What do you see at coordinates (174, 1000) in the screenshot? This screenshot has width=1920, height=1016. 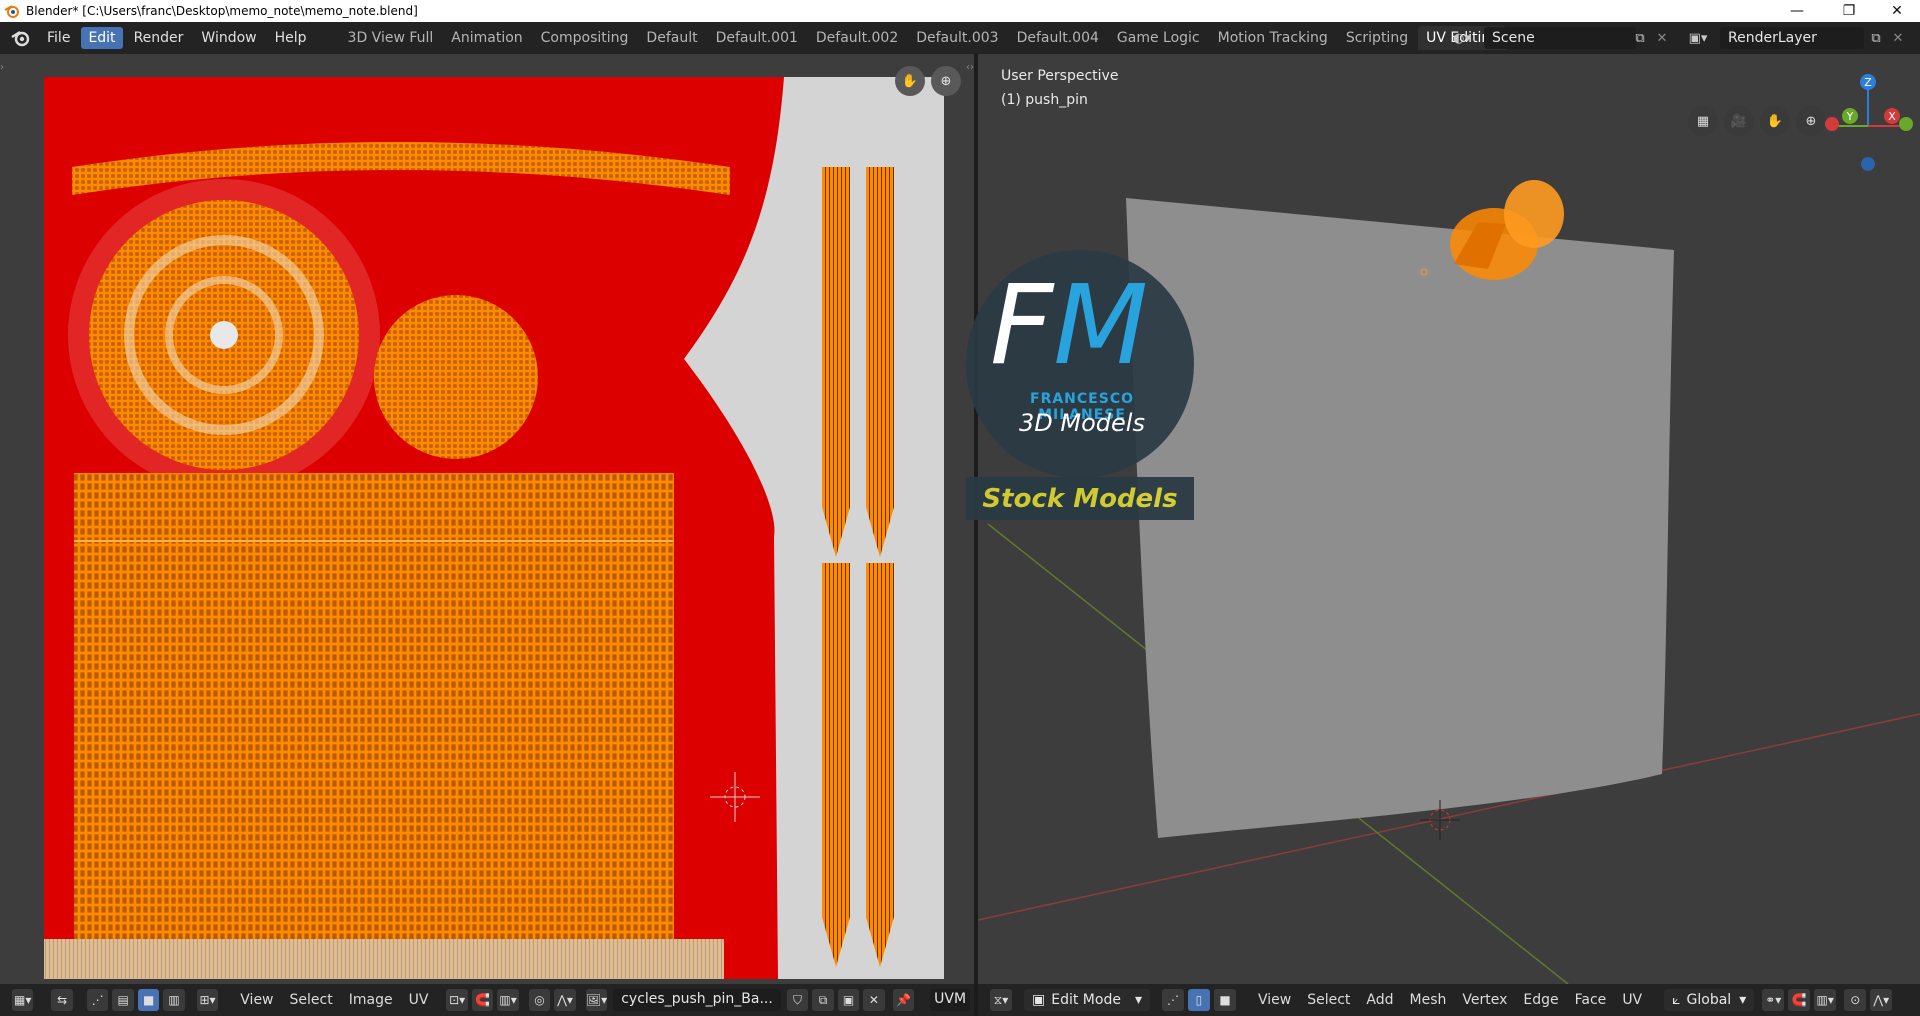 I see `island-select-icon: ▥` at bounding box center [174, 1000].